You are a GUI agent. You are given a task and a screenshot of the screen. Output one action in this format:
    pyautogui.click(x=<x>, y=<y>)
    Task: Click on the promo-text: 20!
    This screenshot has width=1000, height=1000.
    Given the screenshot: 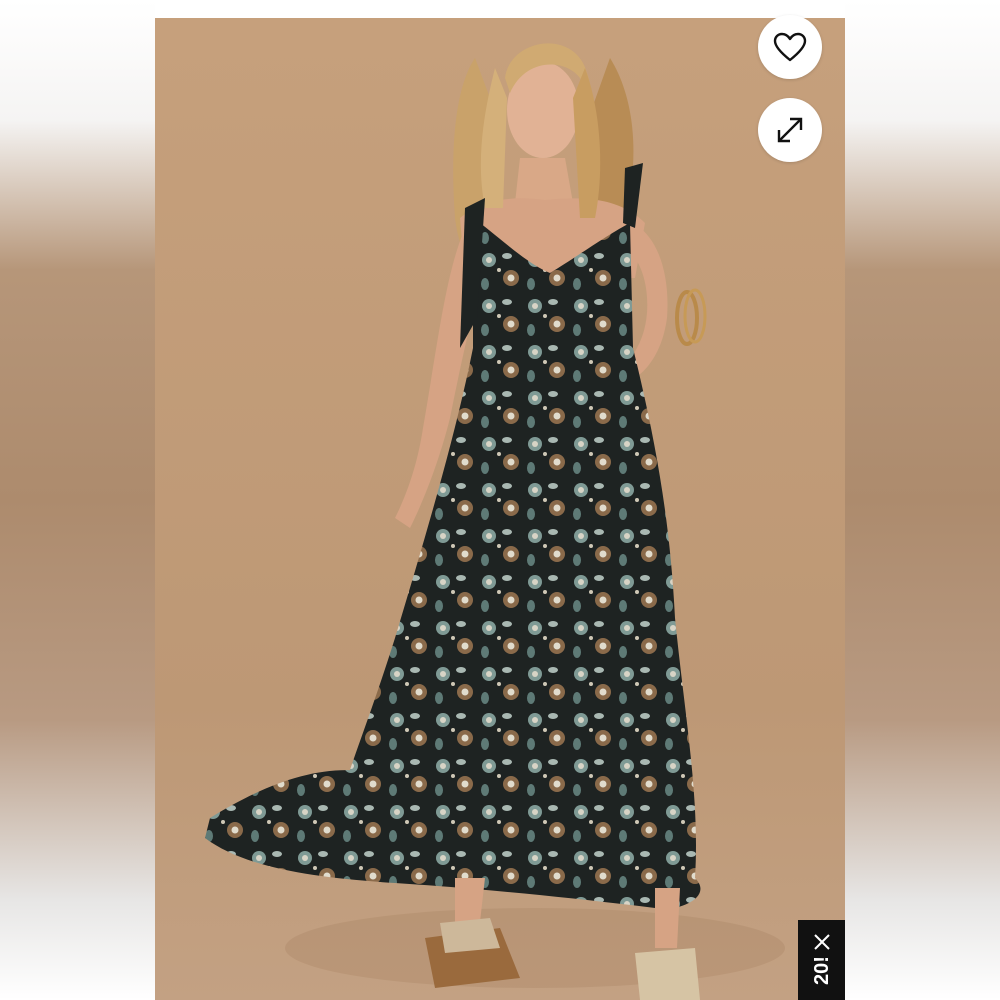 What is the action you would take?
    pyautogui.click(x=822, y=970)
    